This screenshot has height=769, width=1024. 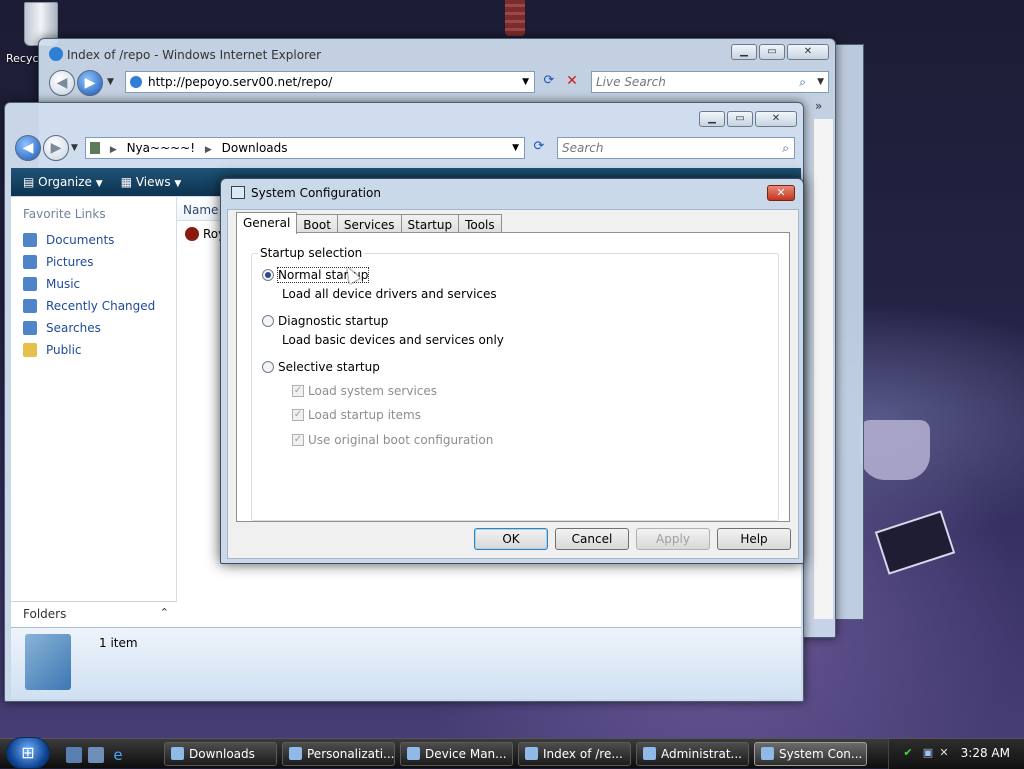 What do you see at coordinates (30, 240) in the screenshot?
I see `documents-icon` at bounding box center [30, 240].